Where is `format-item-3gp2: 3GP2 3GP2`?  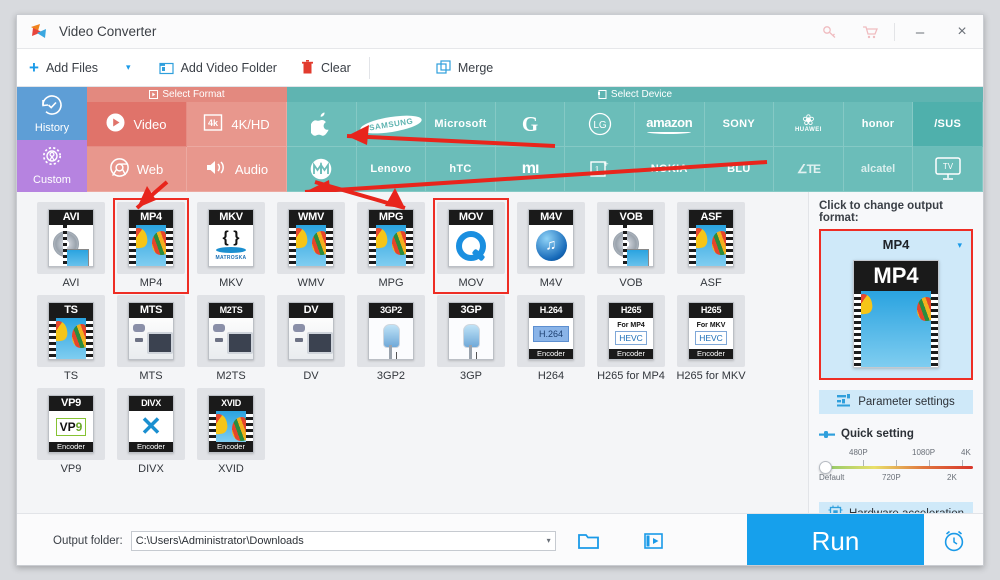 format-item-3gp2: 3GP2 3GP2 is located at coordinates (391, 338).